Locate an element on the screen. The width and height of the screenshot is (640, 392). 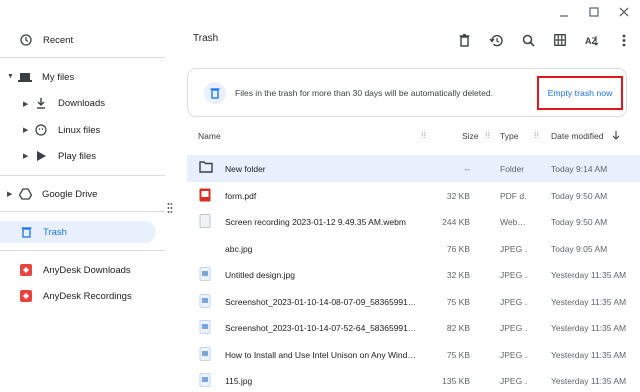
file-size: 82 KB is located at coordinates (458, 328).